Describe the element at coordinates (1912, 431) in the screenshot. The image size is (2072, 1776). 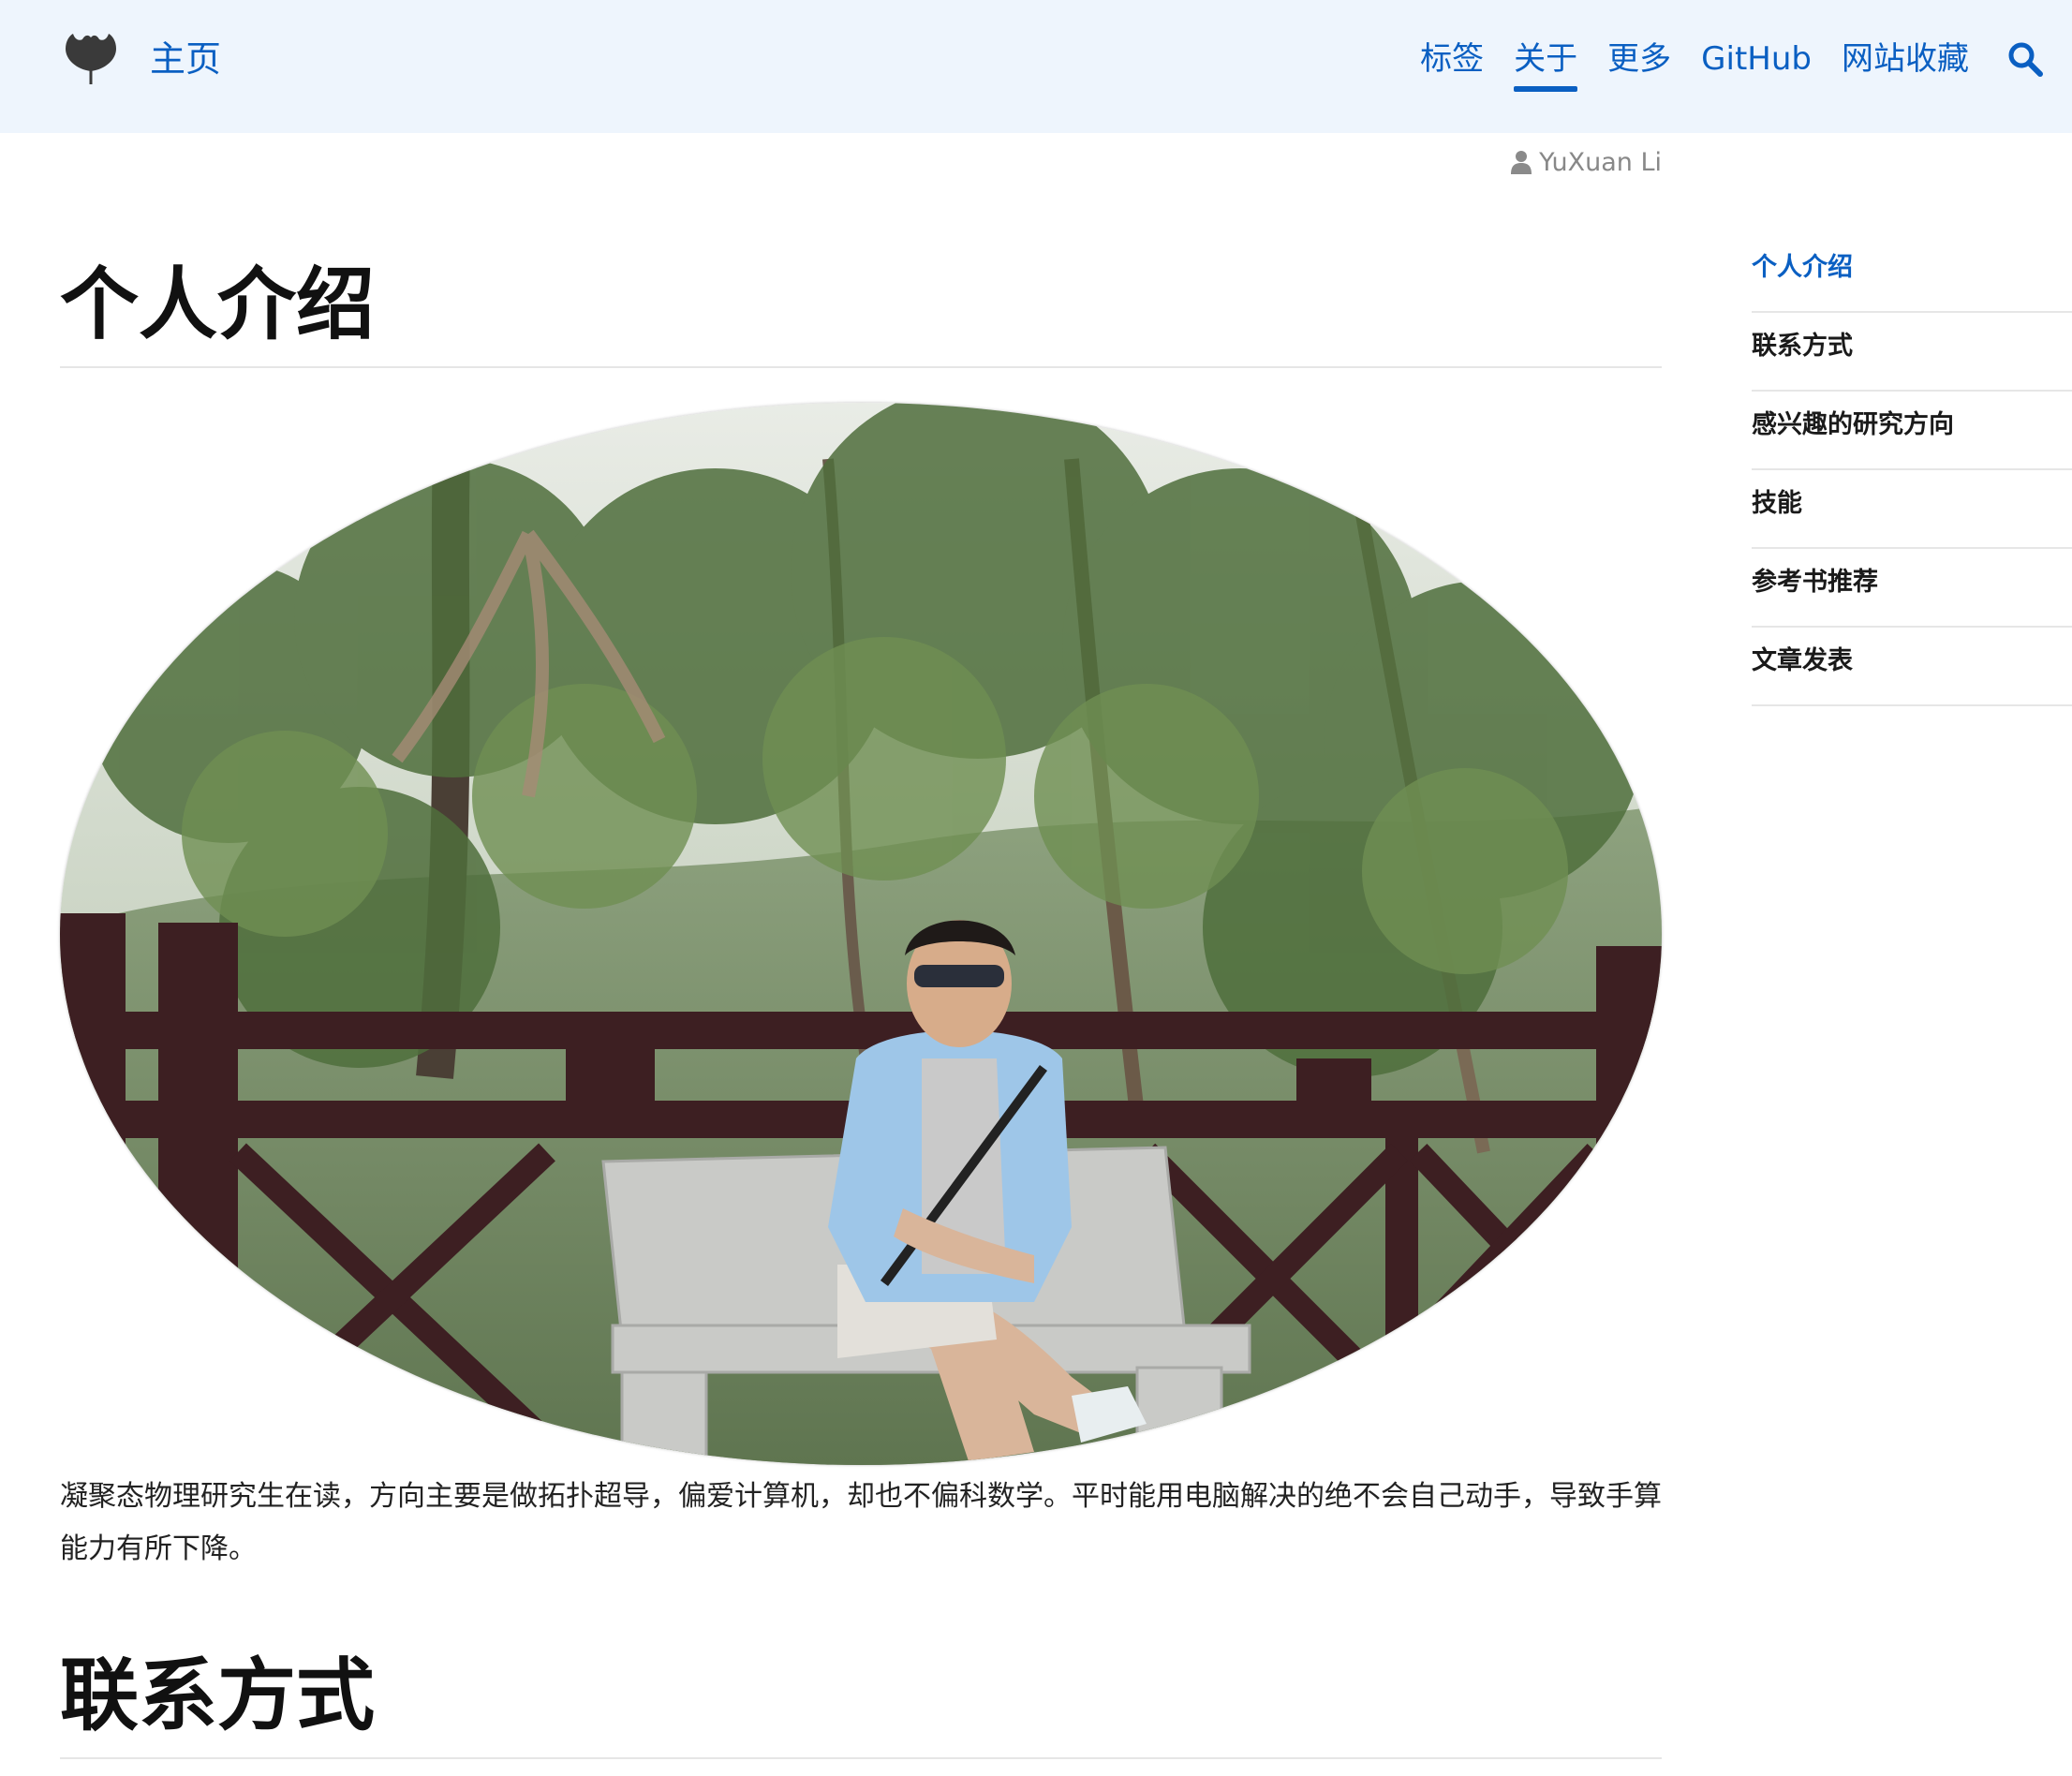
I see `toc-item-research: 感兴趣的研究方向` at that location.